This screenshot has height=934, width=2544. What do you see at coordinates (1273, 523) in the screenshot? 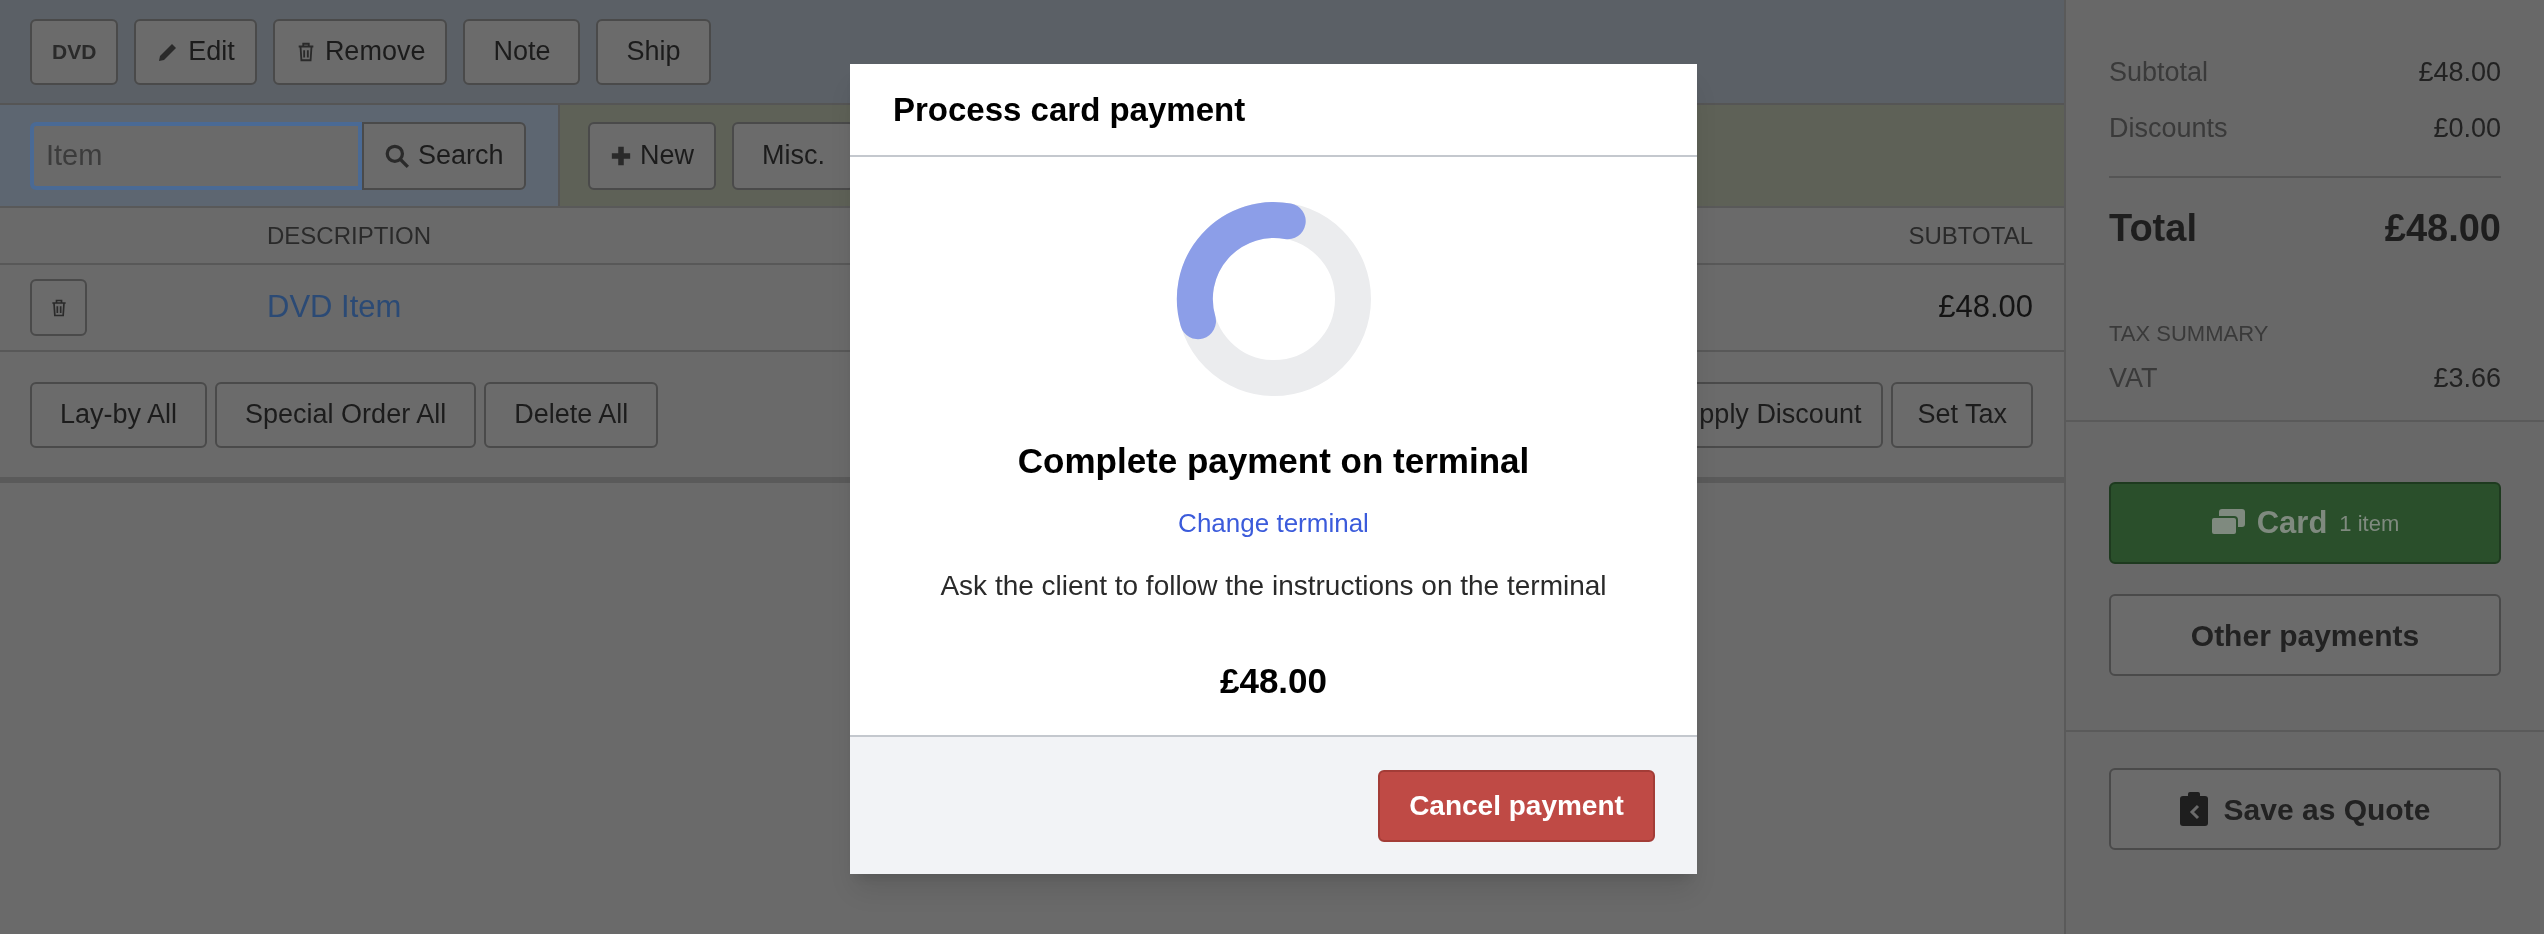
I see `change-terminal-link: Change terminal` at bounding box center [1273, 523].